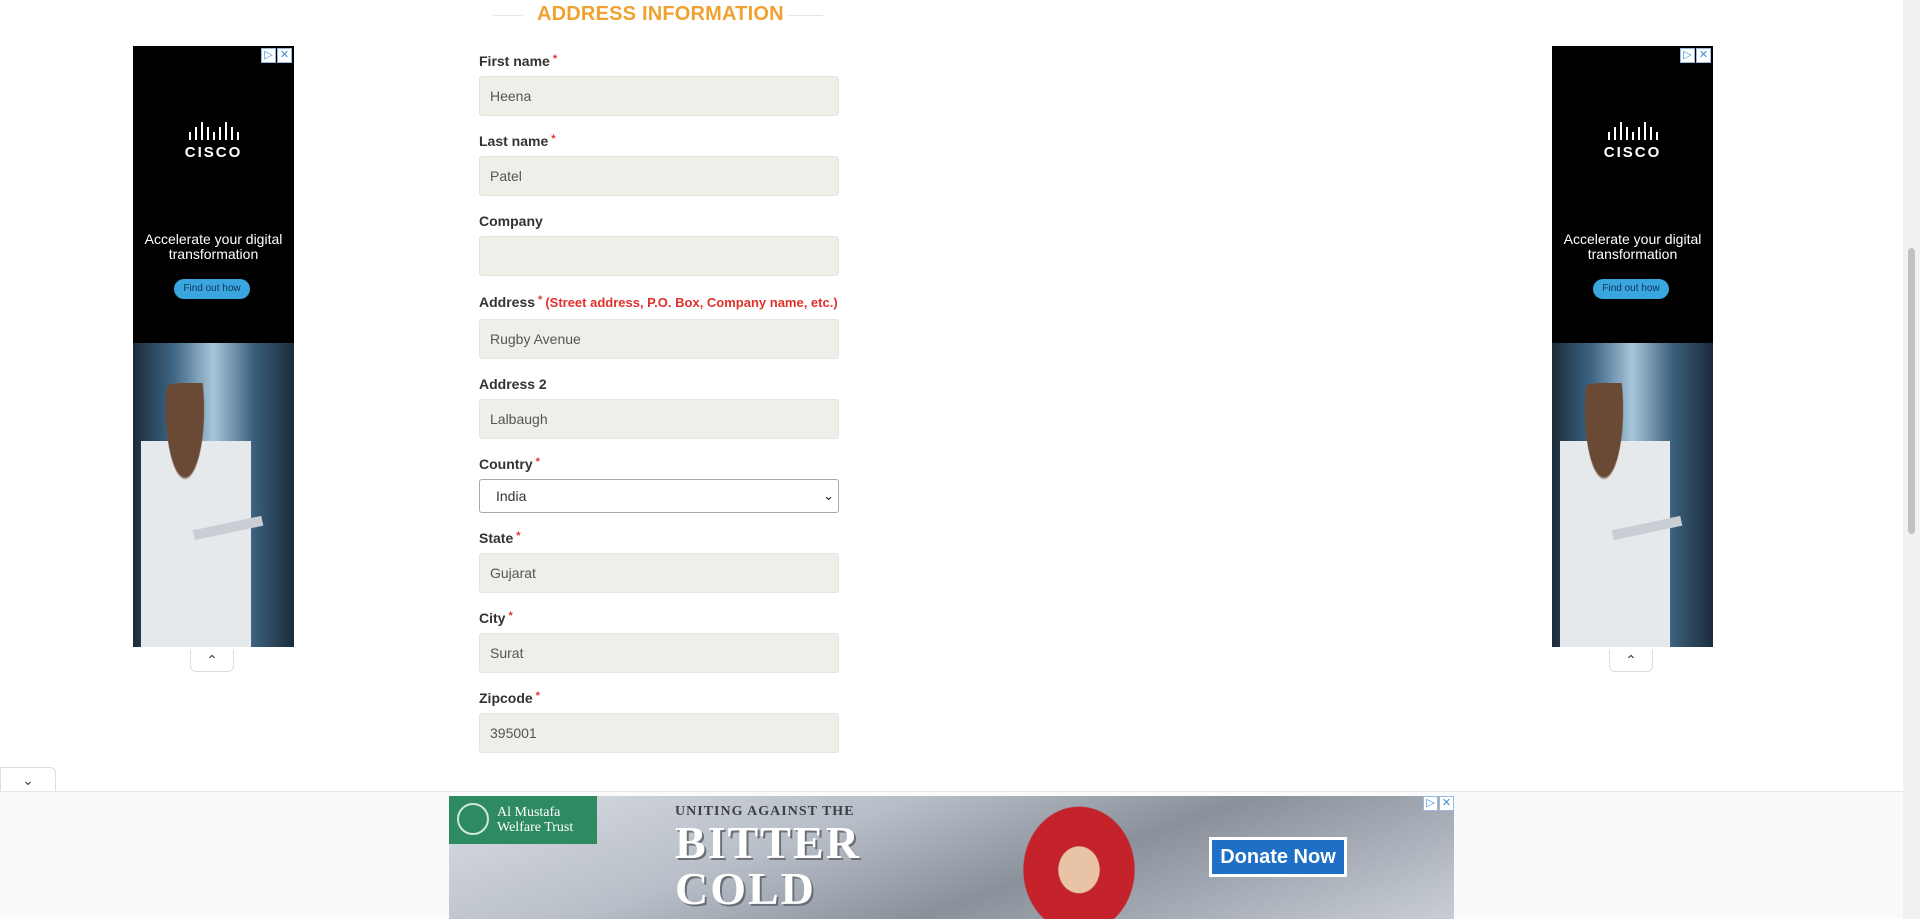  Describe the element at coordinates (1079, 857) in the screenshot. I see `banner-child-image` at that location.